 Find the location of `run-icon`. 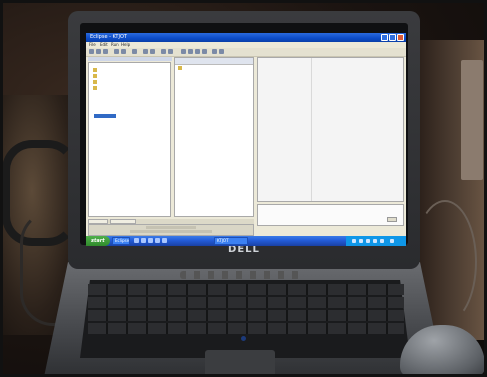

run-icon is located at coordinates (116, 51).